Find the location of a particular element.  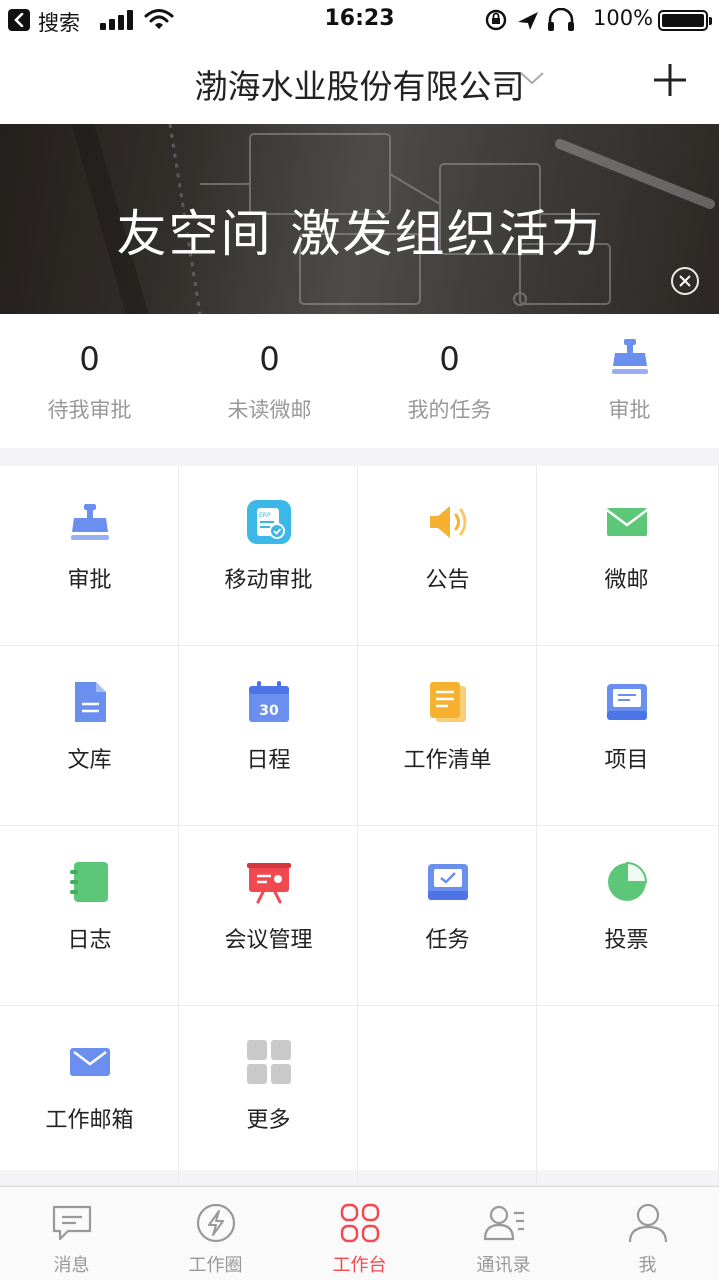

app-label: 项目 is located at coordinates (626, 760).